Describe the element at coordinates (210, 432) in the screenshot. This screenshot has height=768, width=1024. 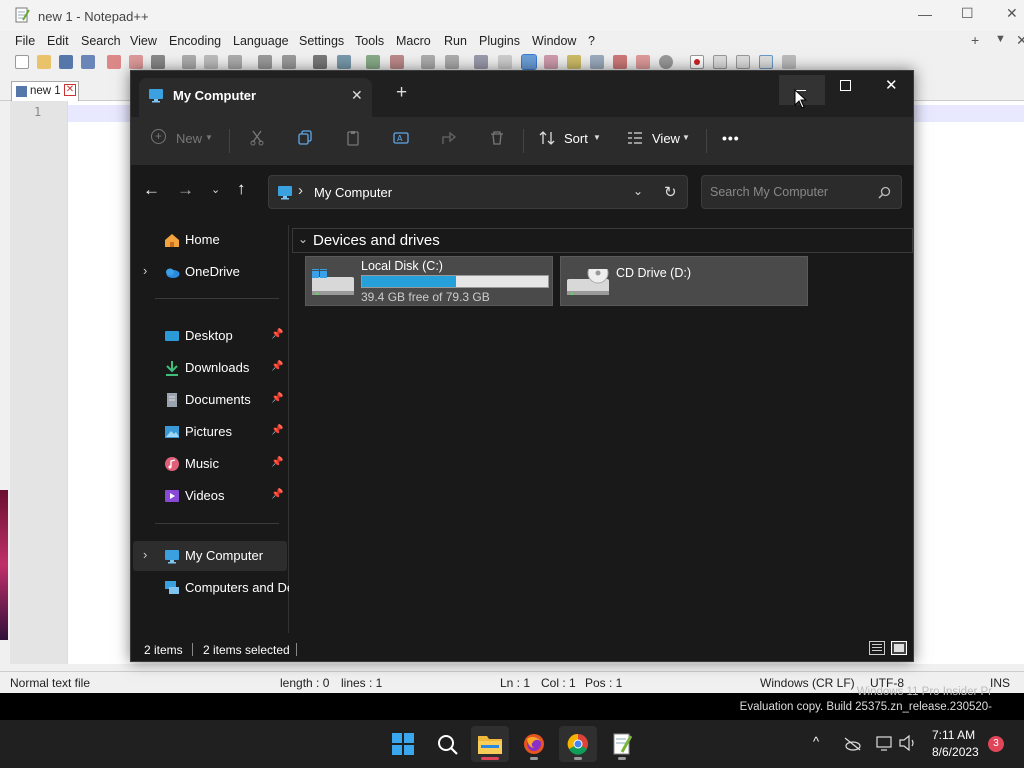
I see `sidebar-item-pictures: Pictures 📌` at that location.